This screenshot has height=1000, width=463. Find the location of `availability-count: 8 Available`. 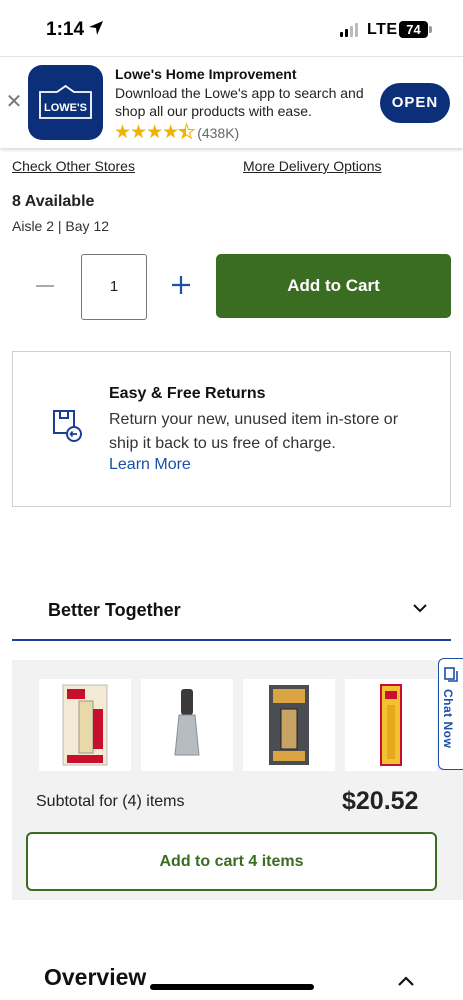

availability-count: 8 Available is located at coordinates (53, 201).